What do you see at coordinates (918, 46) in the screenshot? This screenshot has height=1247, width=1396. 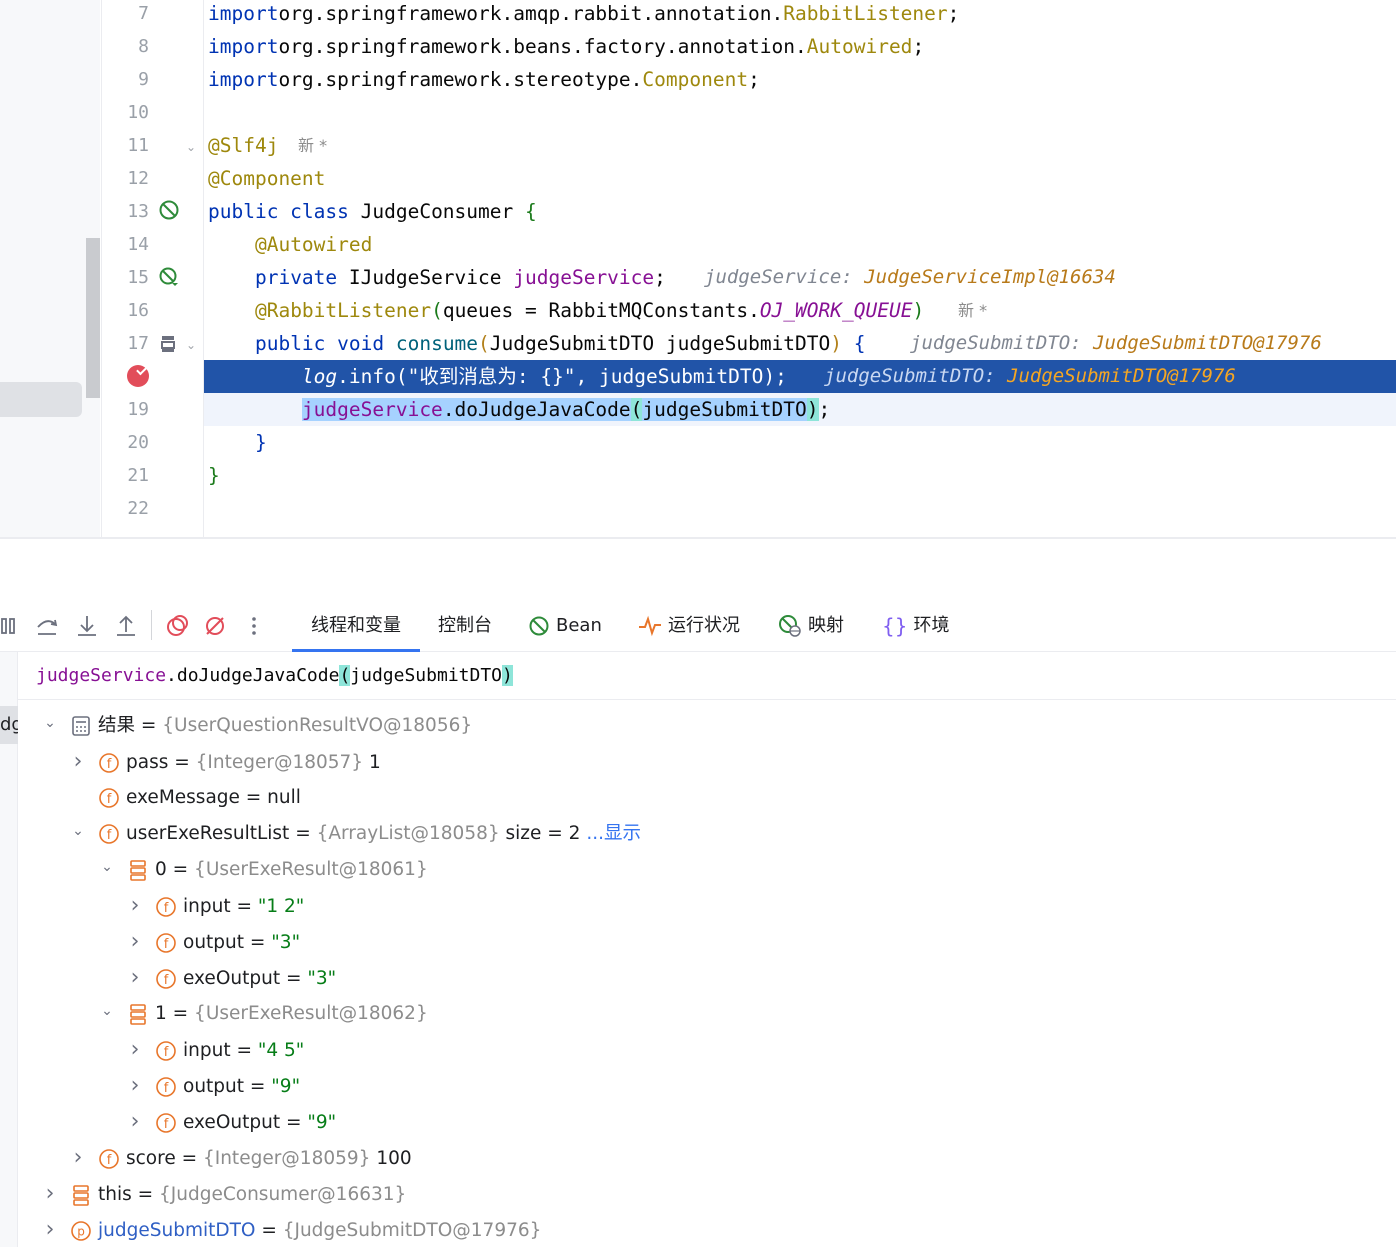 I see `code-token: ;` at bounding box center [918, 46].